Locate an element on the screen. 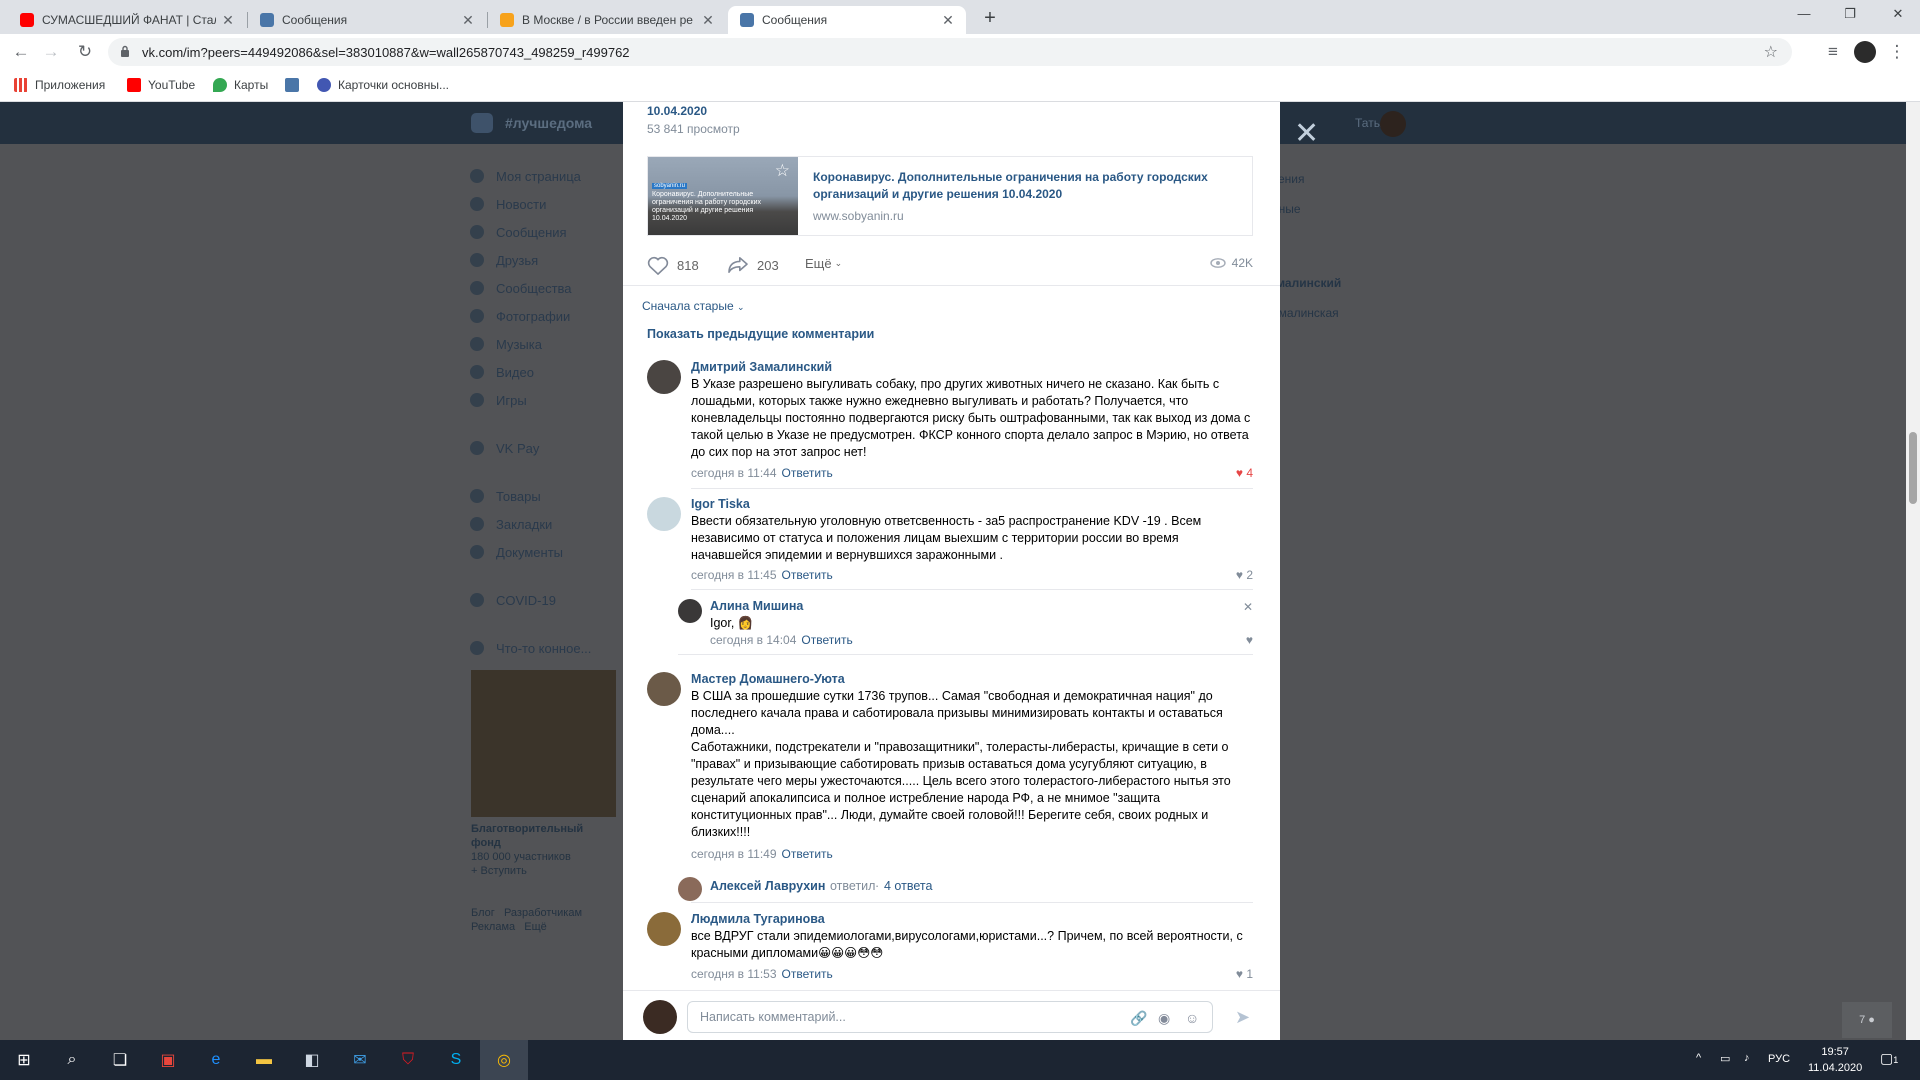 This screenshot has width=1920, height=1080. thread-author: Алексей Лаврухин is located at coordinates (767, 886).